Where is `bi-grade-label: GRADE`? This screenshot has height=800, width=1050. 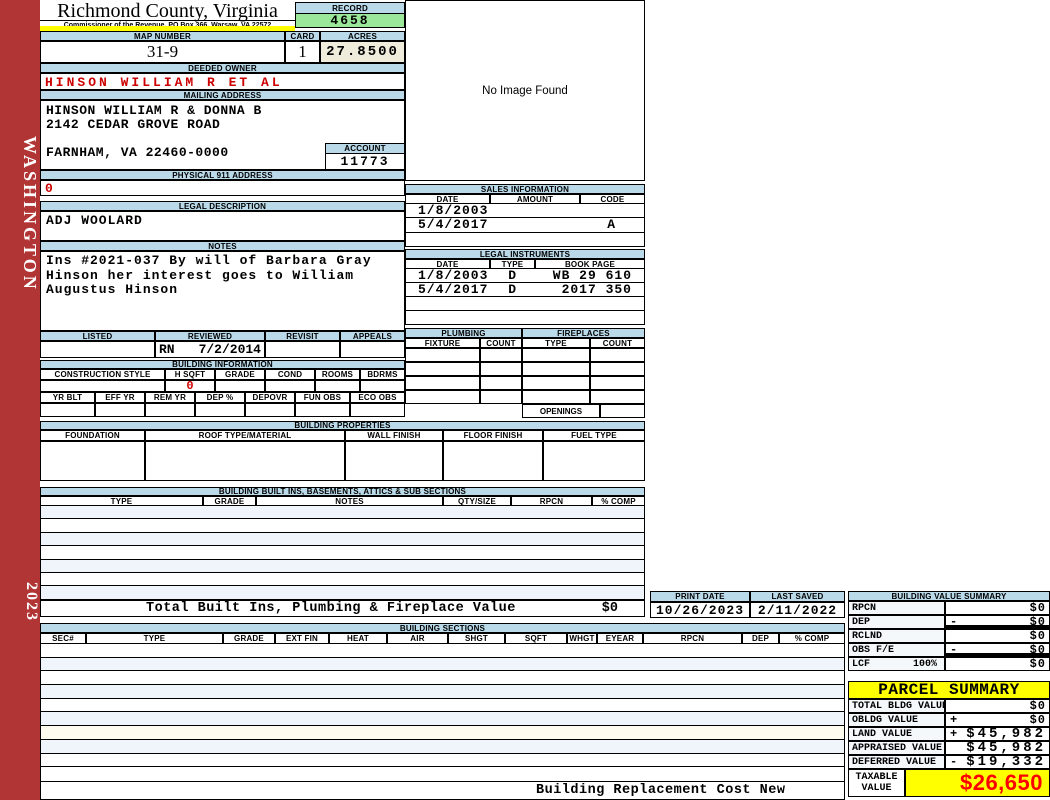
bi-grade-label: GRADE is located at coordinates (229, 501).